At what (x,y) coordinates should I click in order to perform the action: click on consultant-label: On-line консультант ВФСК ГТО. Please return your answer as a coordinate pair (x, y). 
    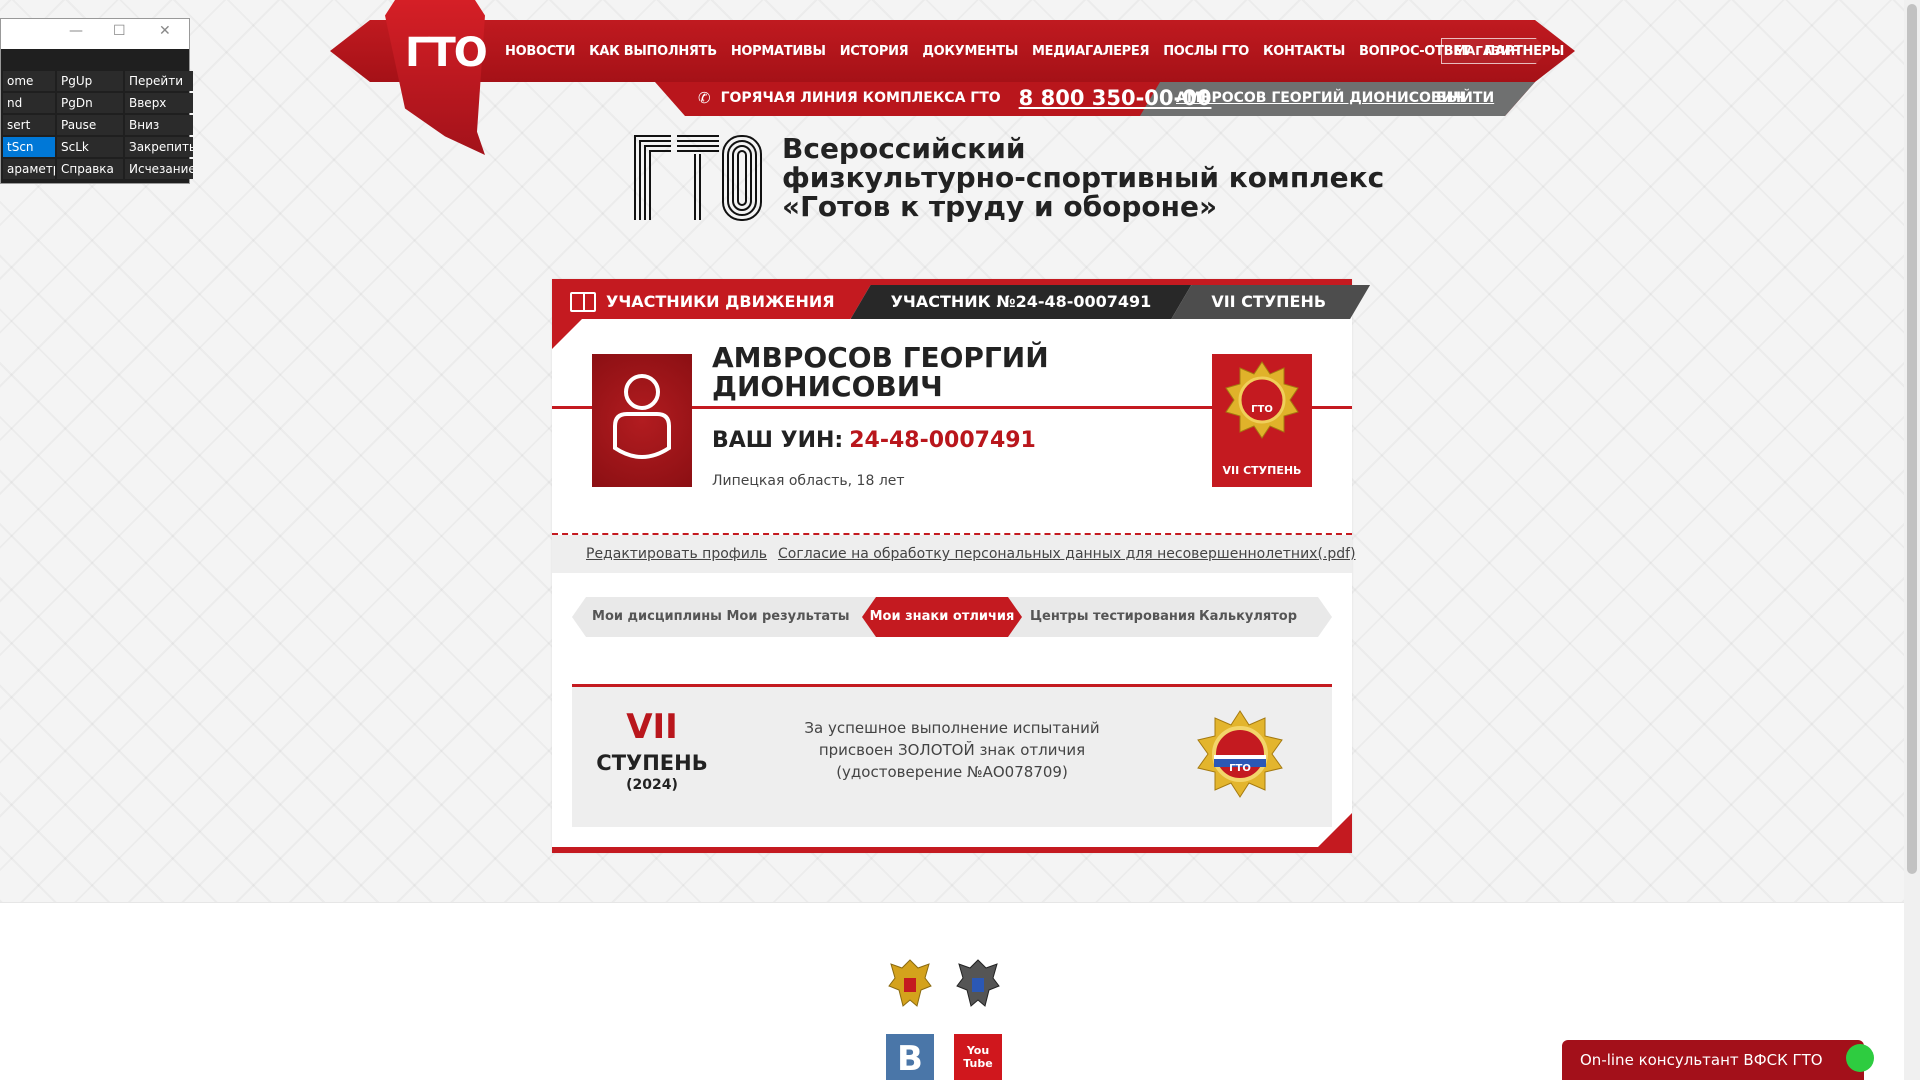
    Looking at the image, I should click on (1701, 1060).